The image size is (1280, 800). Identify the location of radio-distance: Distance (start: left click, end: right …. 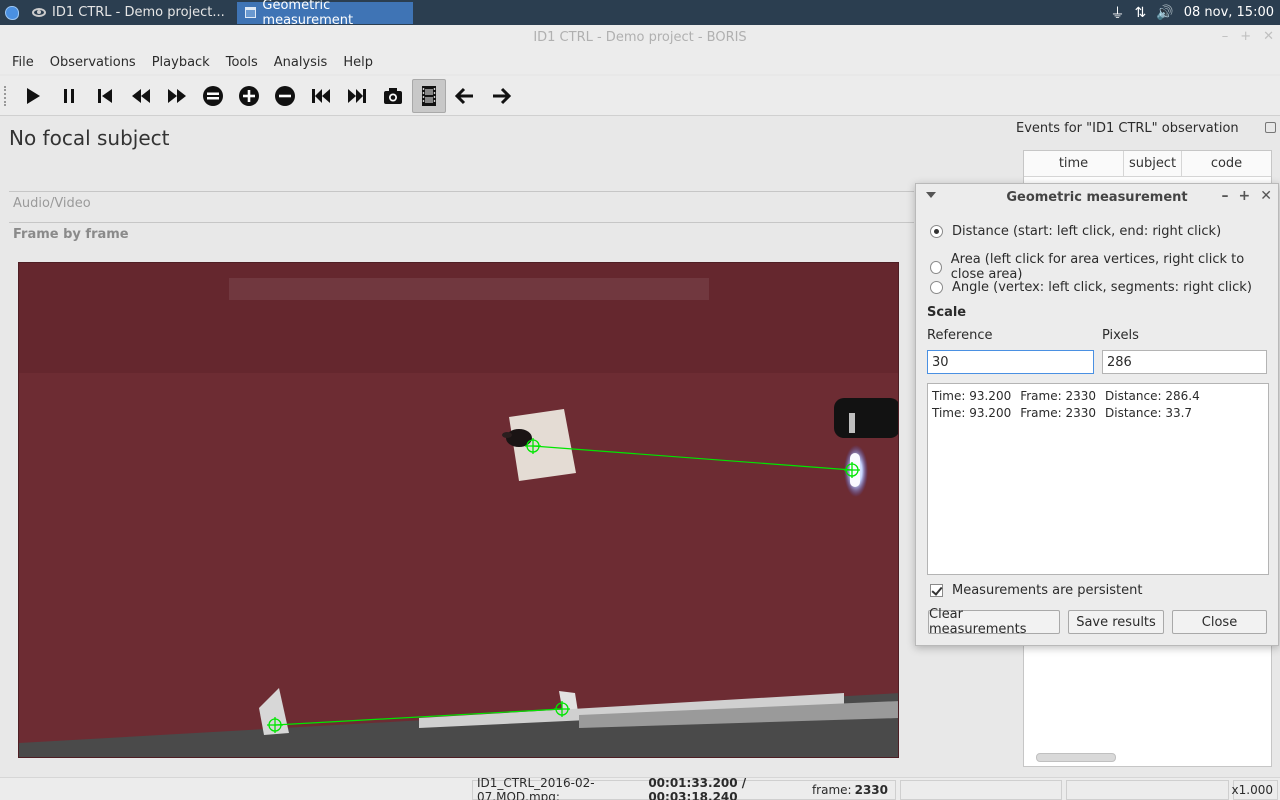
(1075, 231).